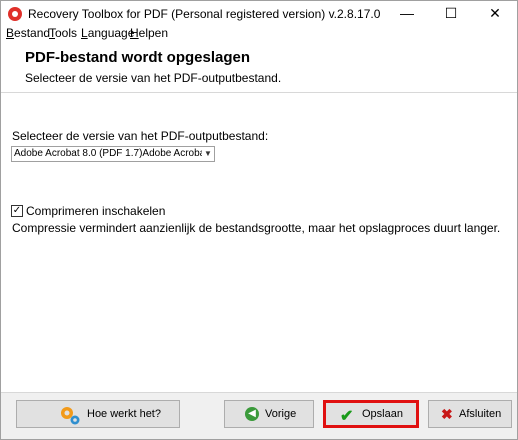 This screenshot has height=440, width=518. Describe the element at coordinates (63, 33) in the screenshot. I see `menu-tools: Tools` at that location.